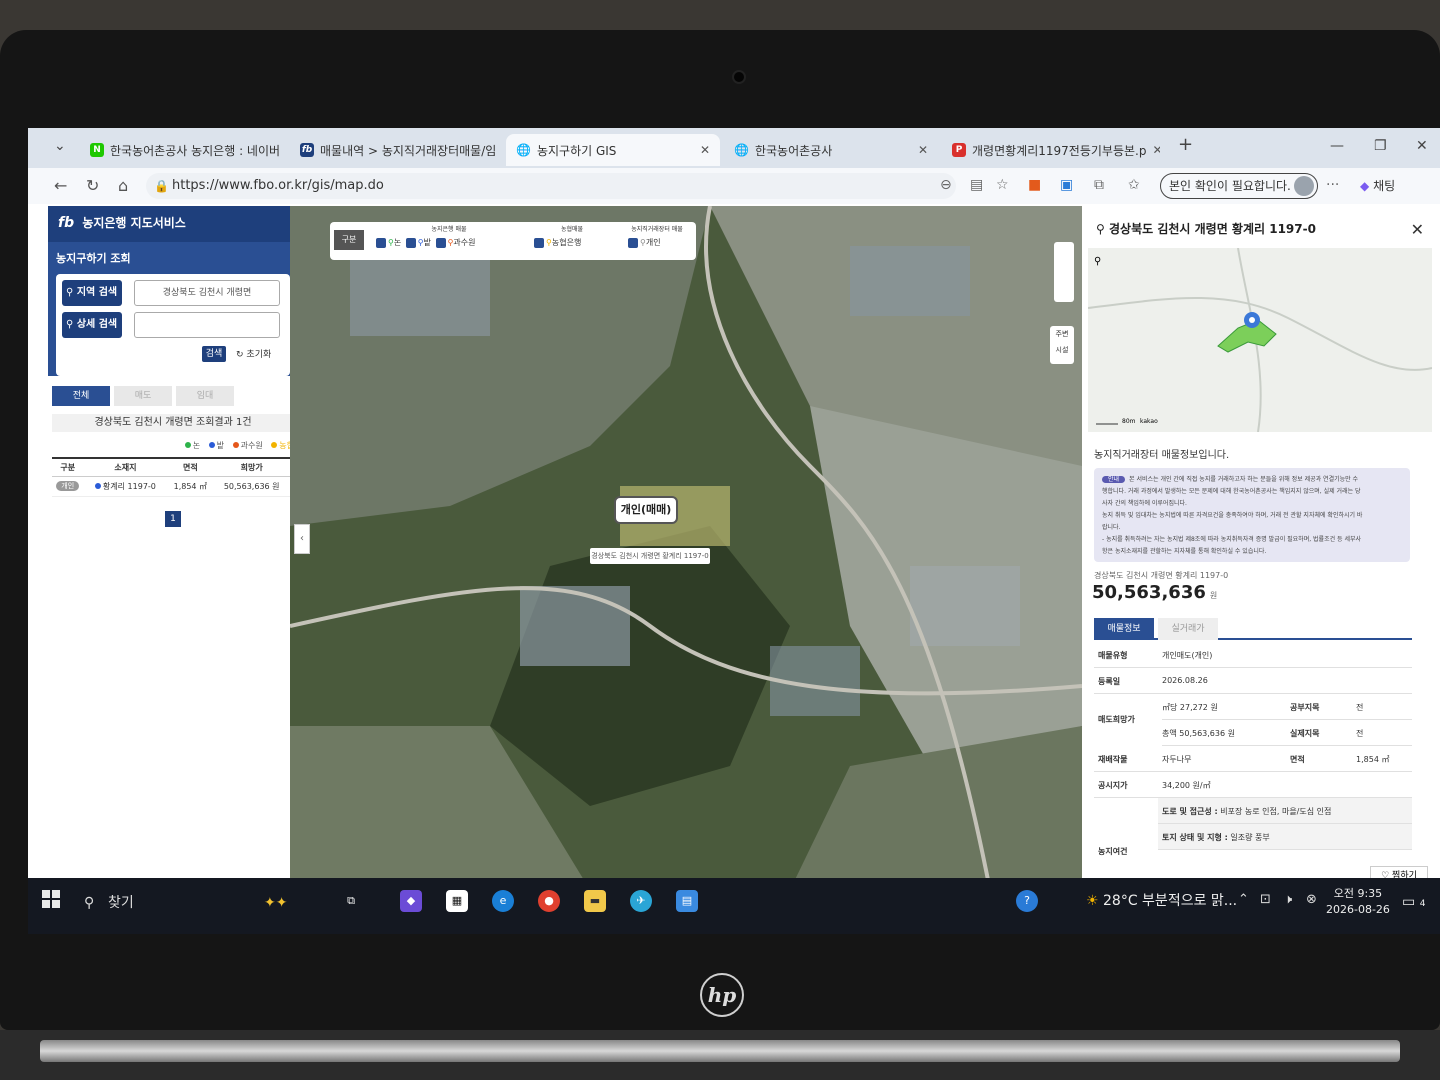 This screenshot has height=1080, width=1440. Describe the element at coordinates (646, 510) in the screenshot. I see `listing-marker: 개인(매매)` at that location.